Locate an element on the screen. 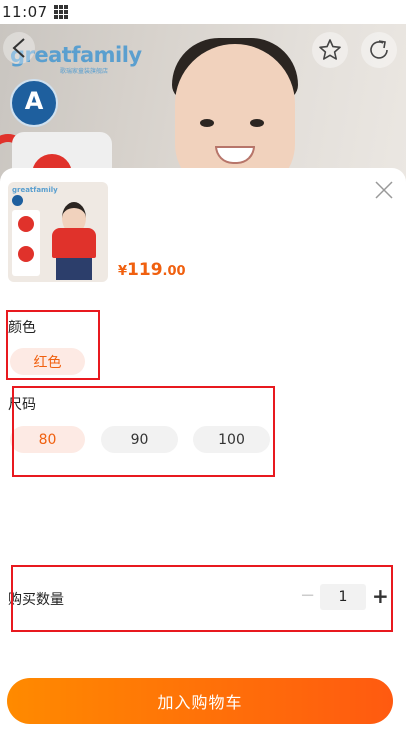 The image size is (406, 735). app-grid-icon is located at coordinates (60, 12).